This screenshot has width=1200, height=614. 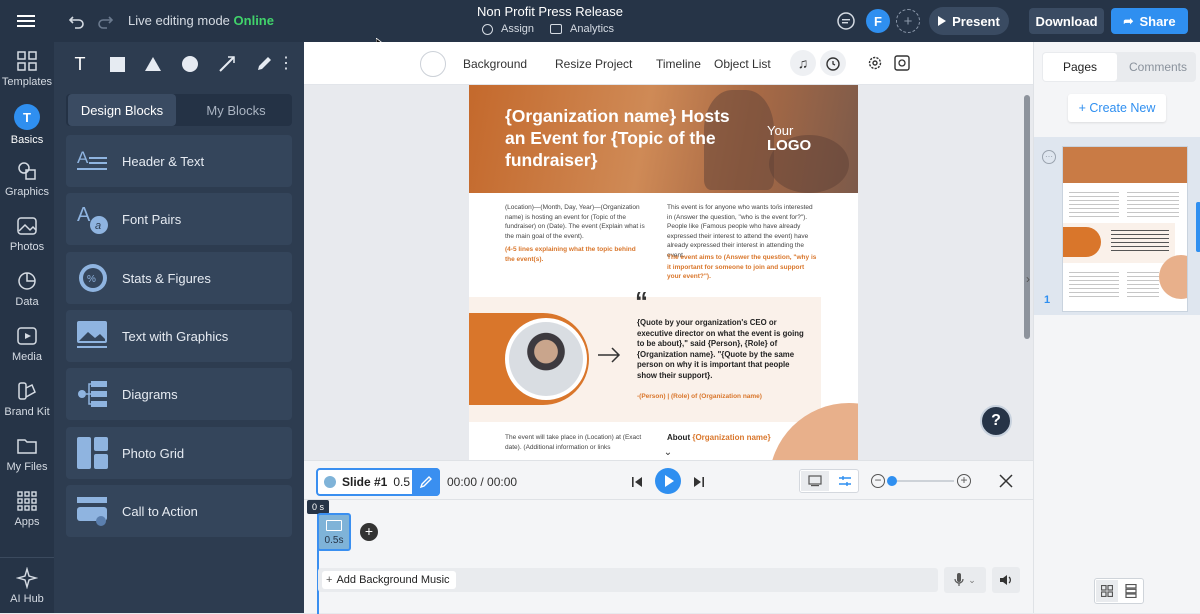 What do you see at coordinates (160, 511) in the screenshot?
I see `block-label: Call to Action` at bounding box center [160, 511].